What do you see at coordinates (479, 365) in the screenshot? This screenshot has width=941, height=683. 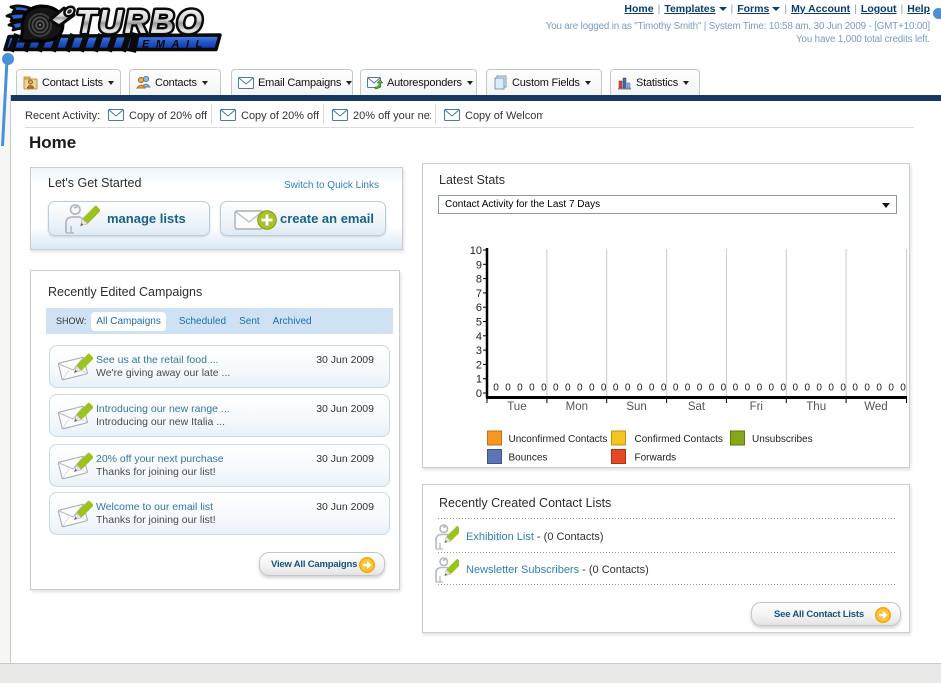 I see `svg-text: 2` at bounding box center [479, 365].